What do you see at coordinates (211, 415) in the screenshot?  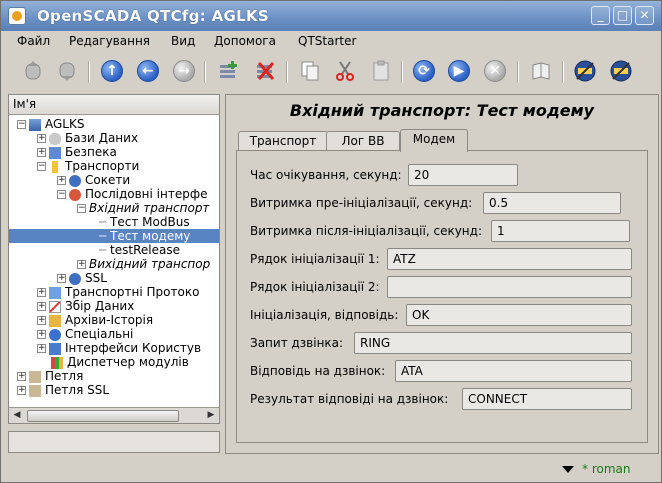 I see `scroll-right-icon: ▶` at bounding box center [211, 415].